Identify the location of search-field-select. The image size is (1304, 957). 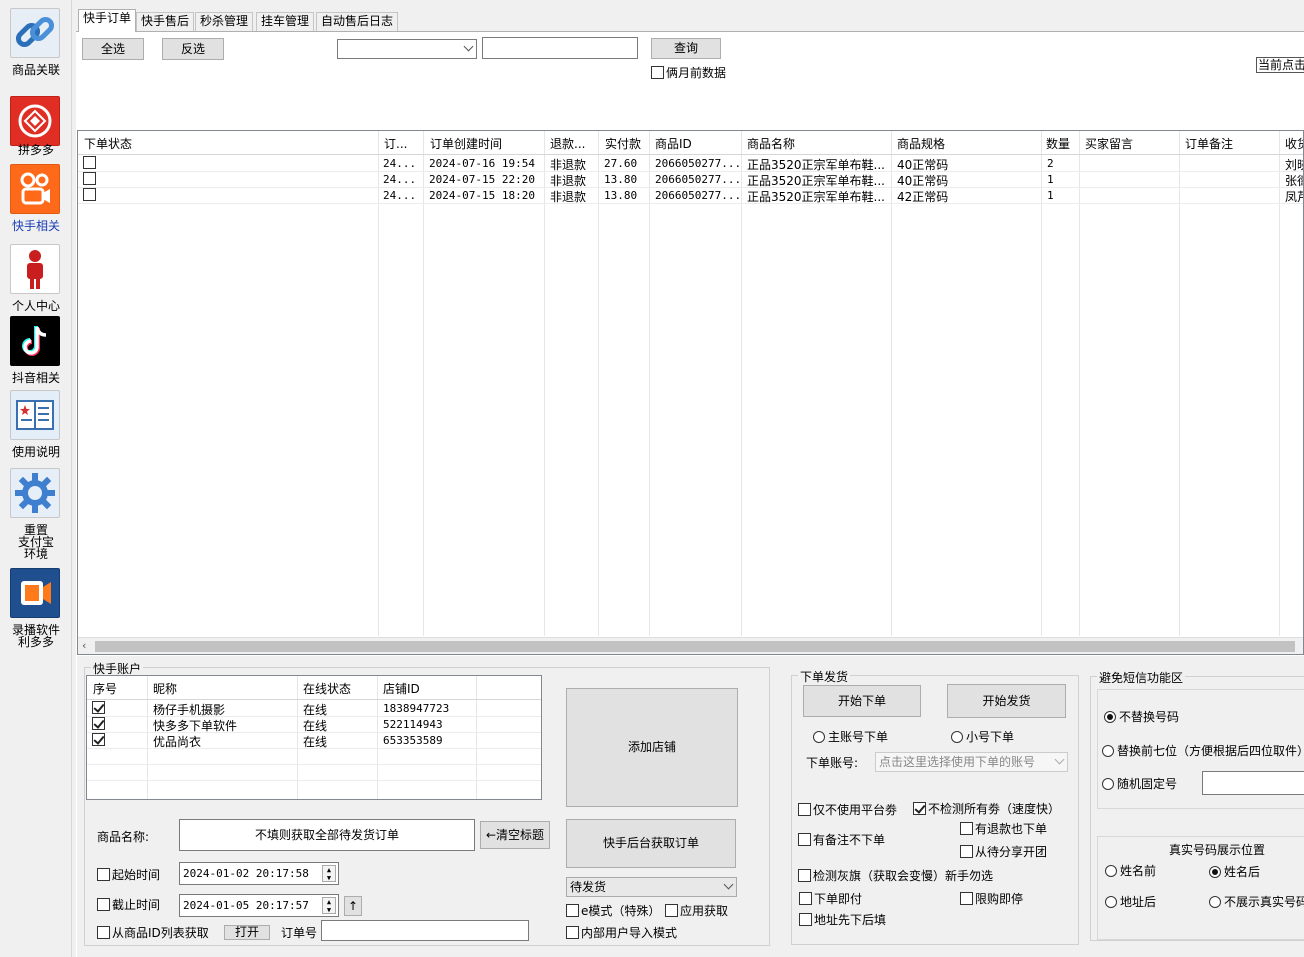
(407, 49).